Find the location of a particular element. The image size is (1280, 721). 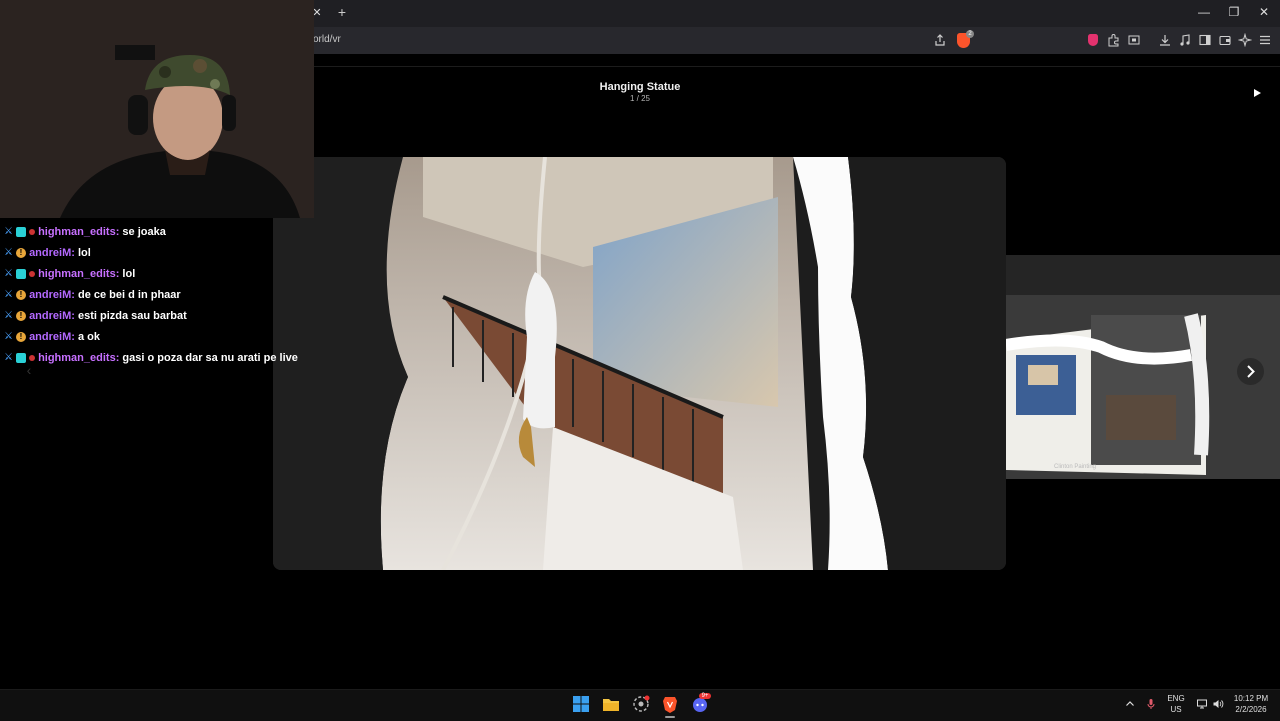

chat-message: ⚔! andreiM: esti pizda sau barbat is located at coordinates (95, 316).